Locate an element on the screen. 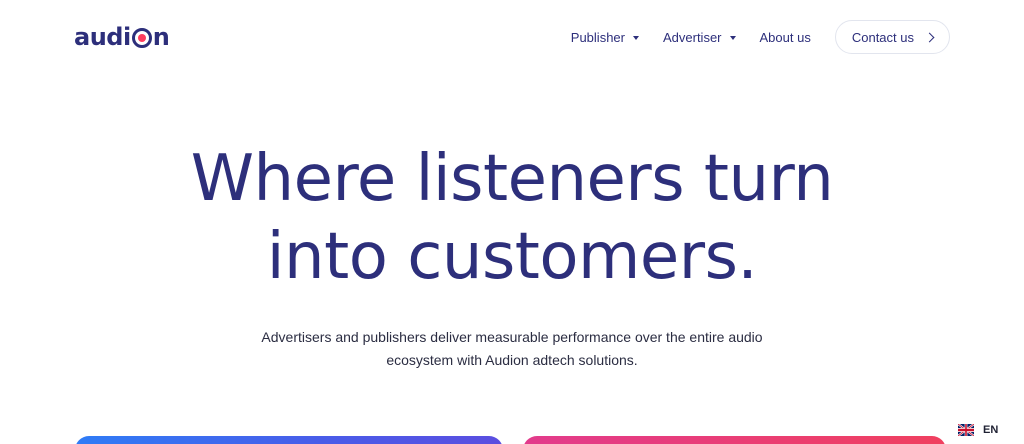 The height and width of the screenshot is (444, 1024). logo-text-end: n is located at coordinates (161, 37).